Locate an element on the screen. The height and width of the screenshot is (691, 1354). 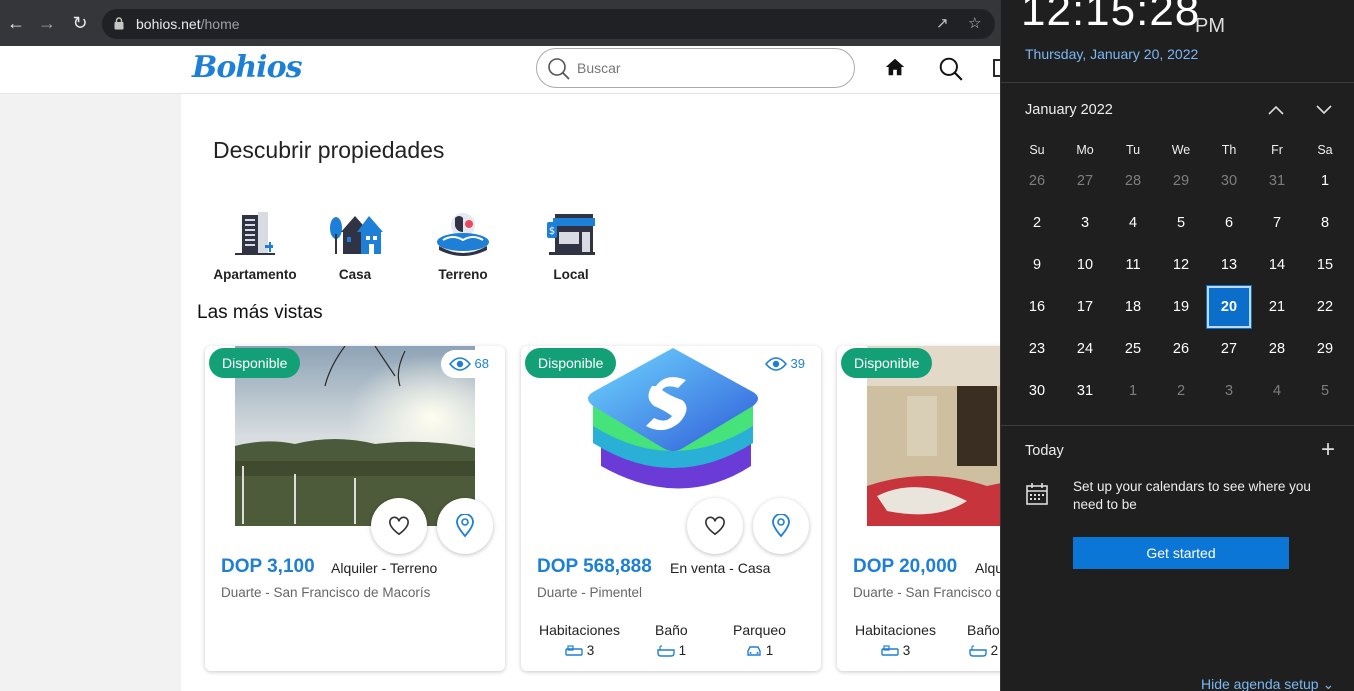
search-input is located at coordinates (707, 68).